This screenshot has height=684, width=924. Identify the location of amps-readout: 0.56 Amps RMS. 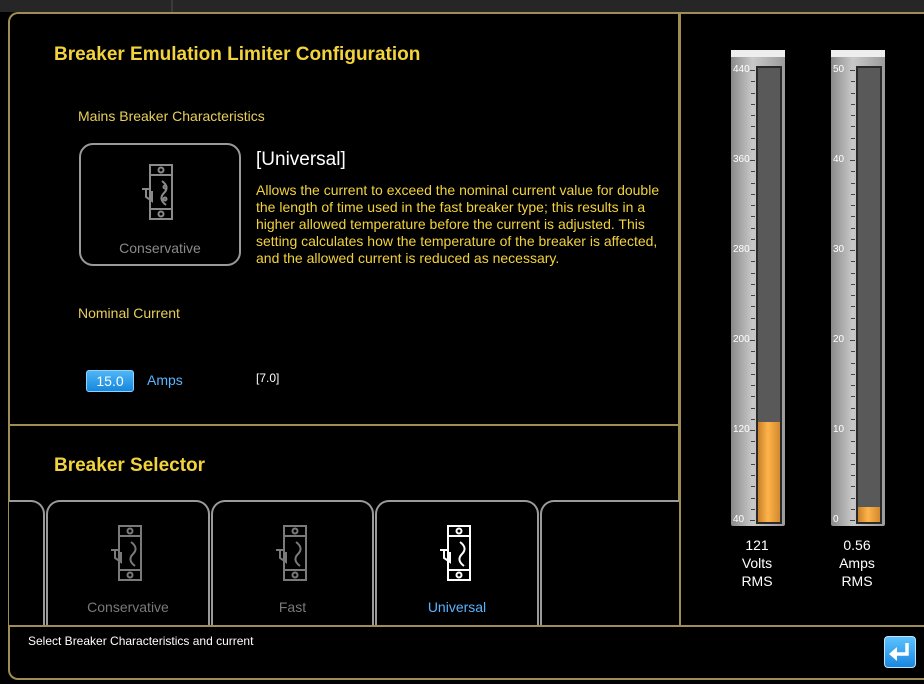
(857, 563).